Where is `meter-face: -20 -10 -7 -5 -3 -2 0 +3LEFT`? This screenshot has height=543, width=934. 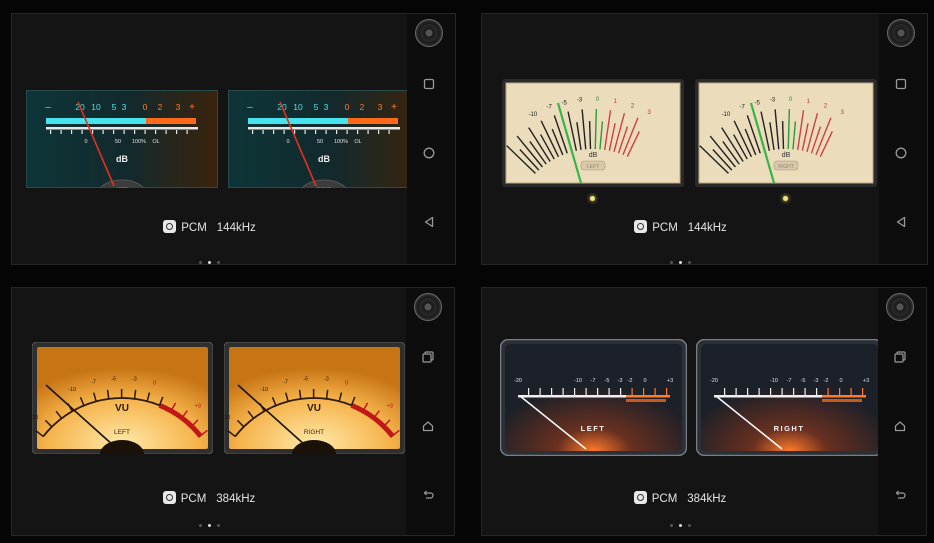 meter-face: -20 -10 -7 -5 -3 -2 0 +3LEFT is located at coordinates (593, 397).